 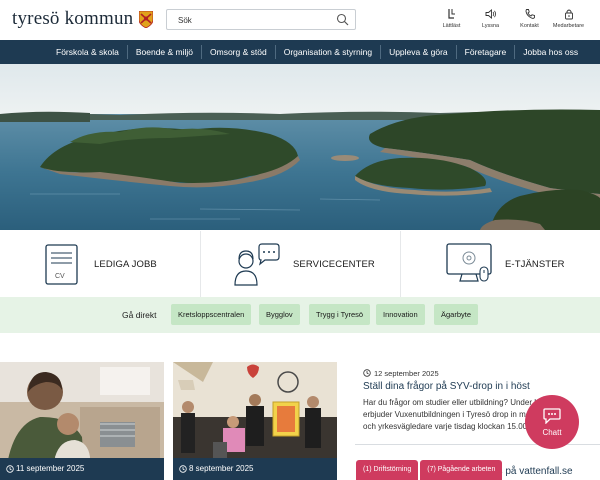 What do you see at coordinates (550, 52) in the screenshot?
I see `nav-item-jobs: Jobba hos oss` at bounding box center [550, 52].